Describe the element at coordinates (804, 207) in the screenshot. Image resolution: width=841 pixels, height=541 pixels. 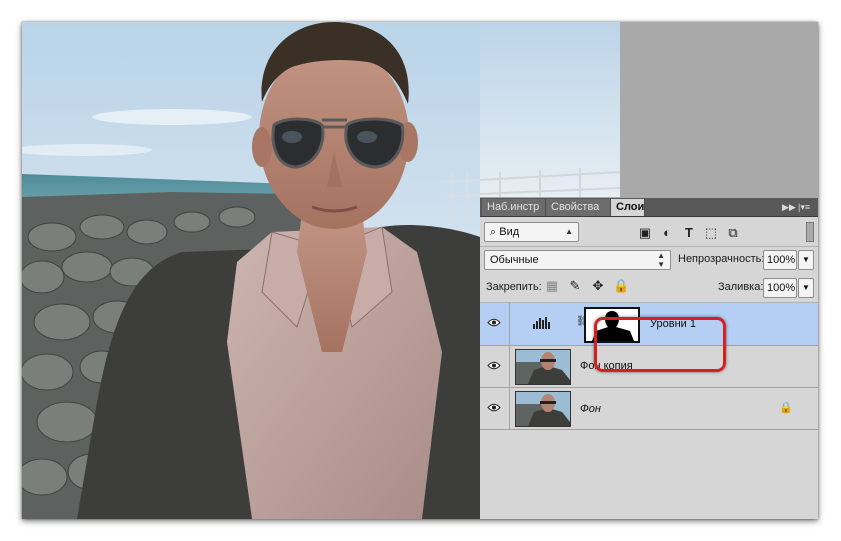
I see `panel-menu-icon: |▾≡` at that location.